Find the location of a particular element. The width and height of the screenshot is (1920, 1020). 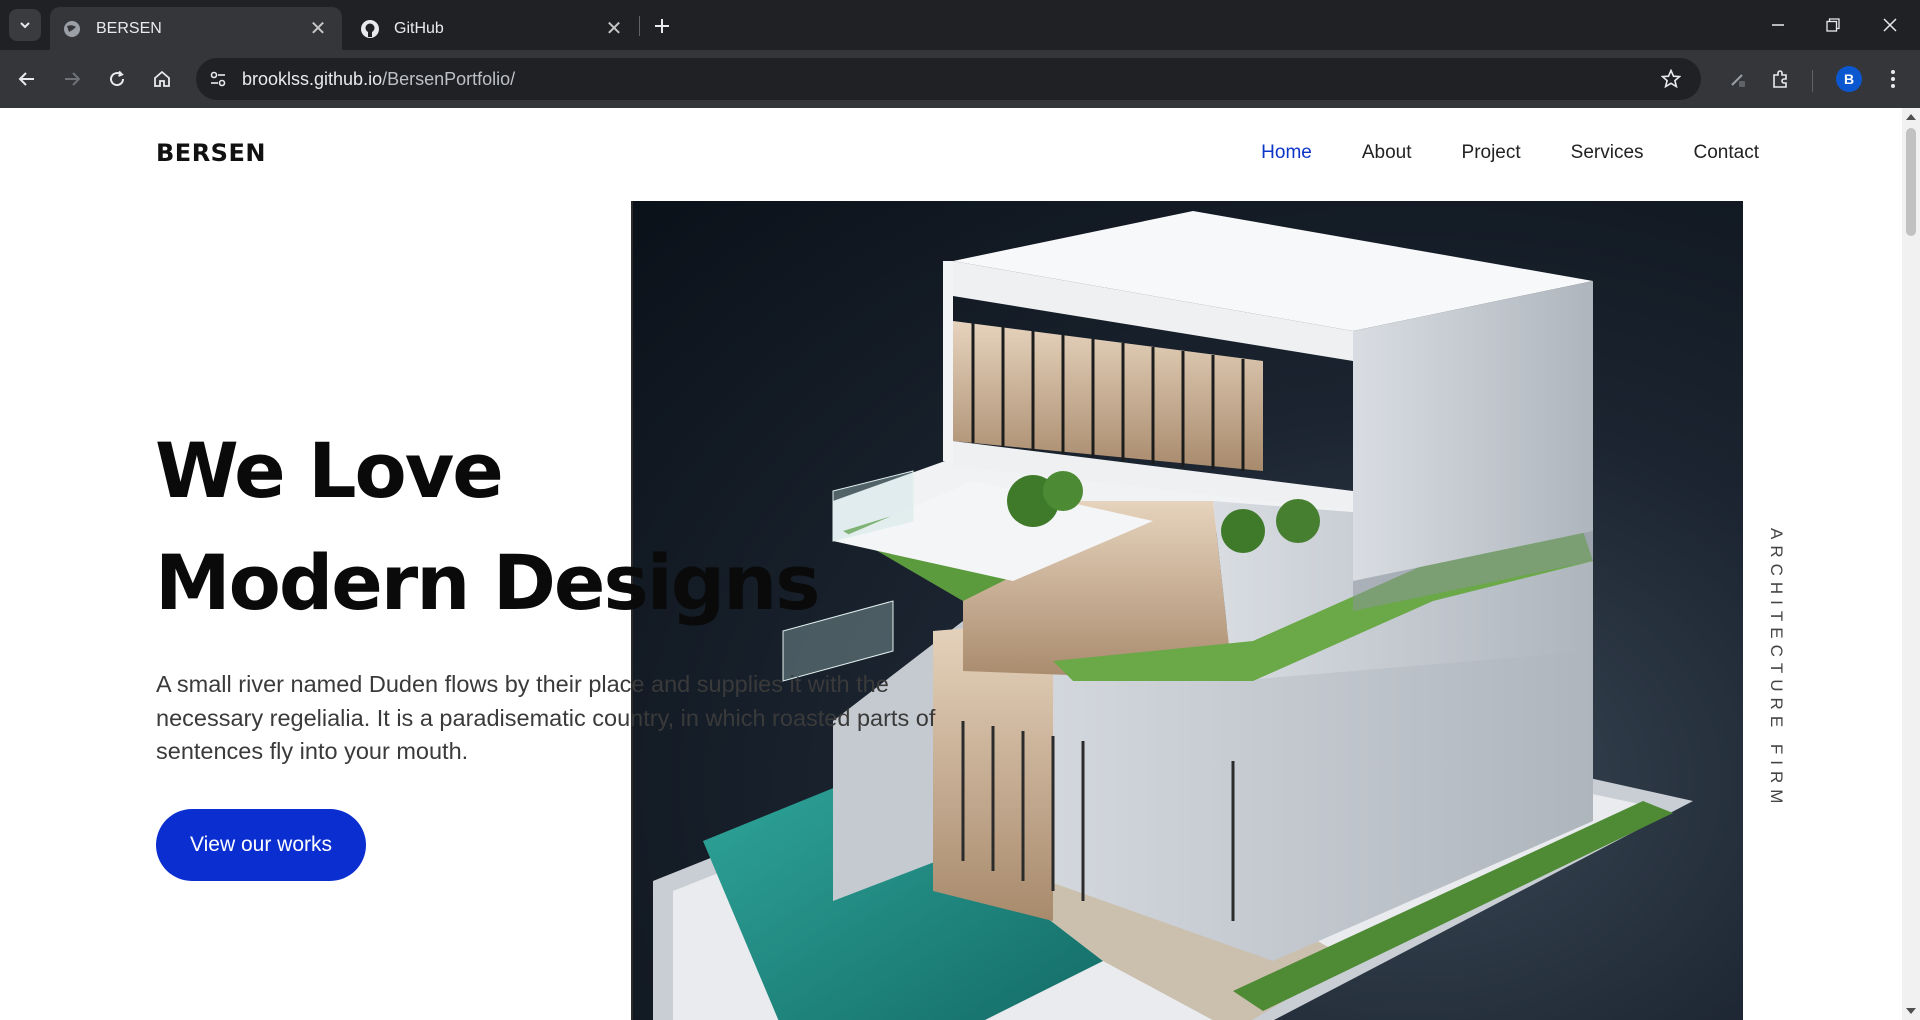

site-logo: BERSEN is located at coordinates (211, 153).